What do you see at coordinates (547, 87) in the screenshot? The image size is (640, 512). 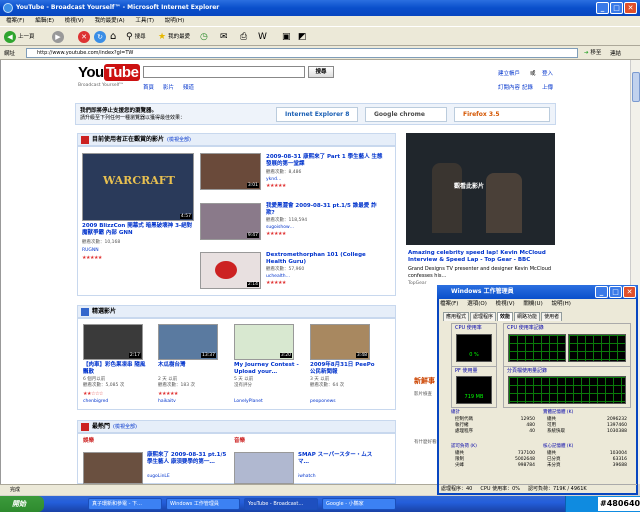 I see `upload-link: 上傳` at bounding box center [547, 87].